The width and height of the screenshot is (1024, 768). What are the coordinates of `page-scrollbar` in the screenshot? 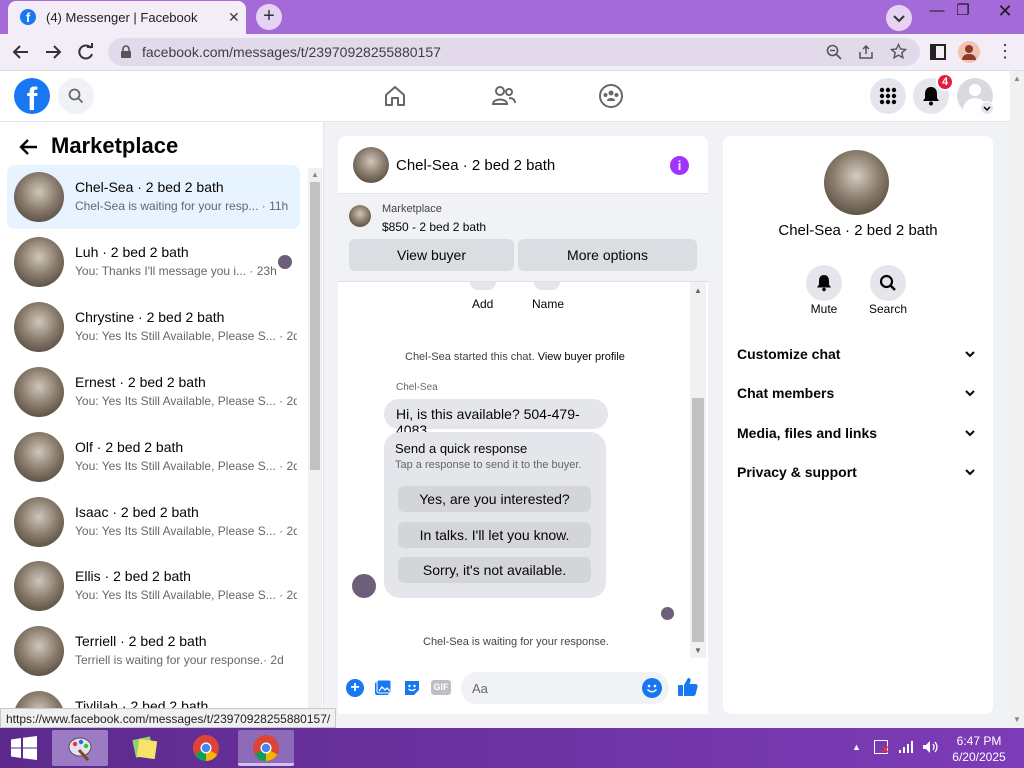 It's located at (1017, 399).